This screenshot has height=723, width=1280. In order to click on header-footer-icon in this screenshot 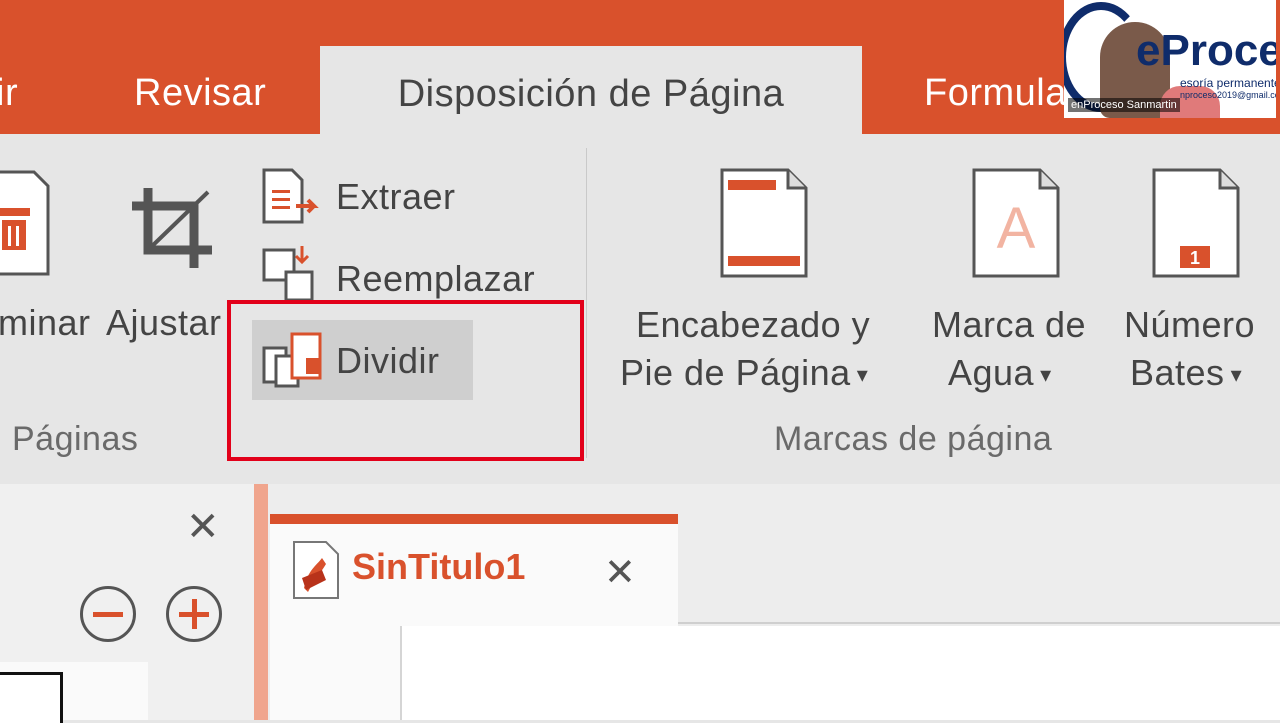, I will do `click(764, 223)`.